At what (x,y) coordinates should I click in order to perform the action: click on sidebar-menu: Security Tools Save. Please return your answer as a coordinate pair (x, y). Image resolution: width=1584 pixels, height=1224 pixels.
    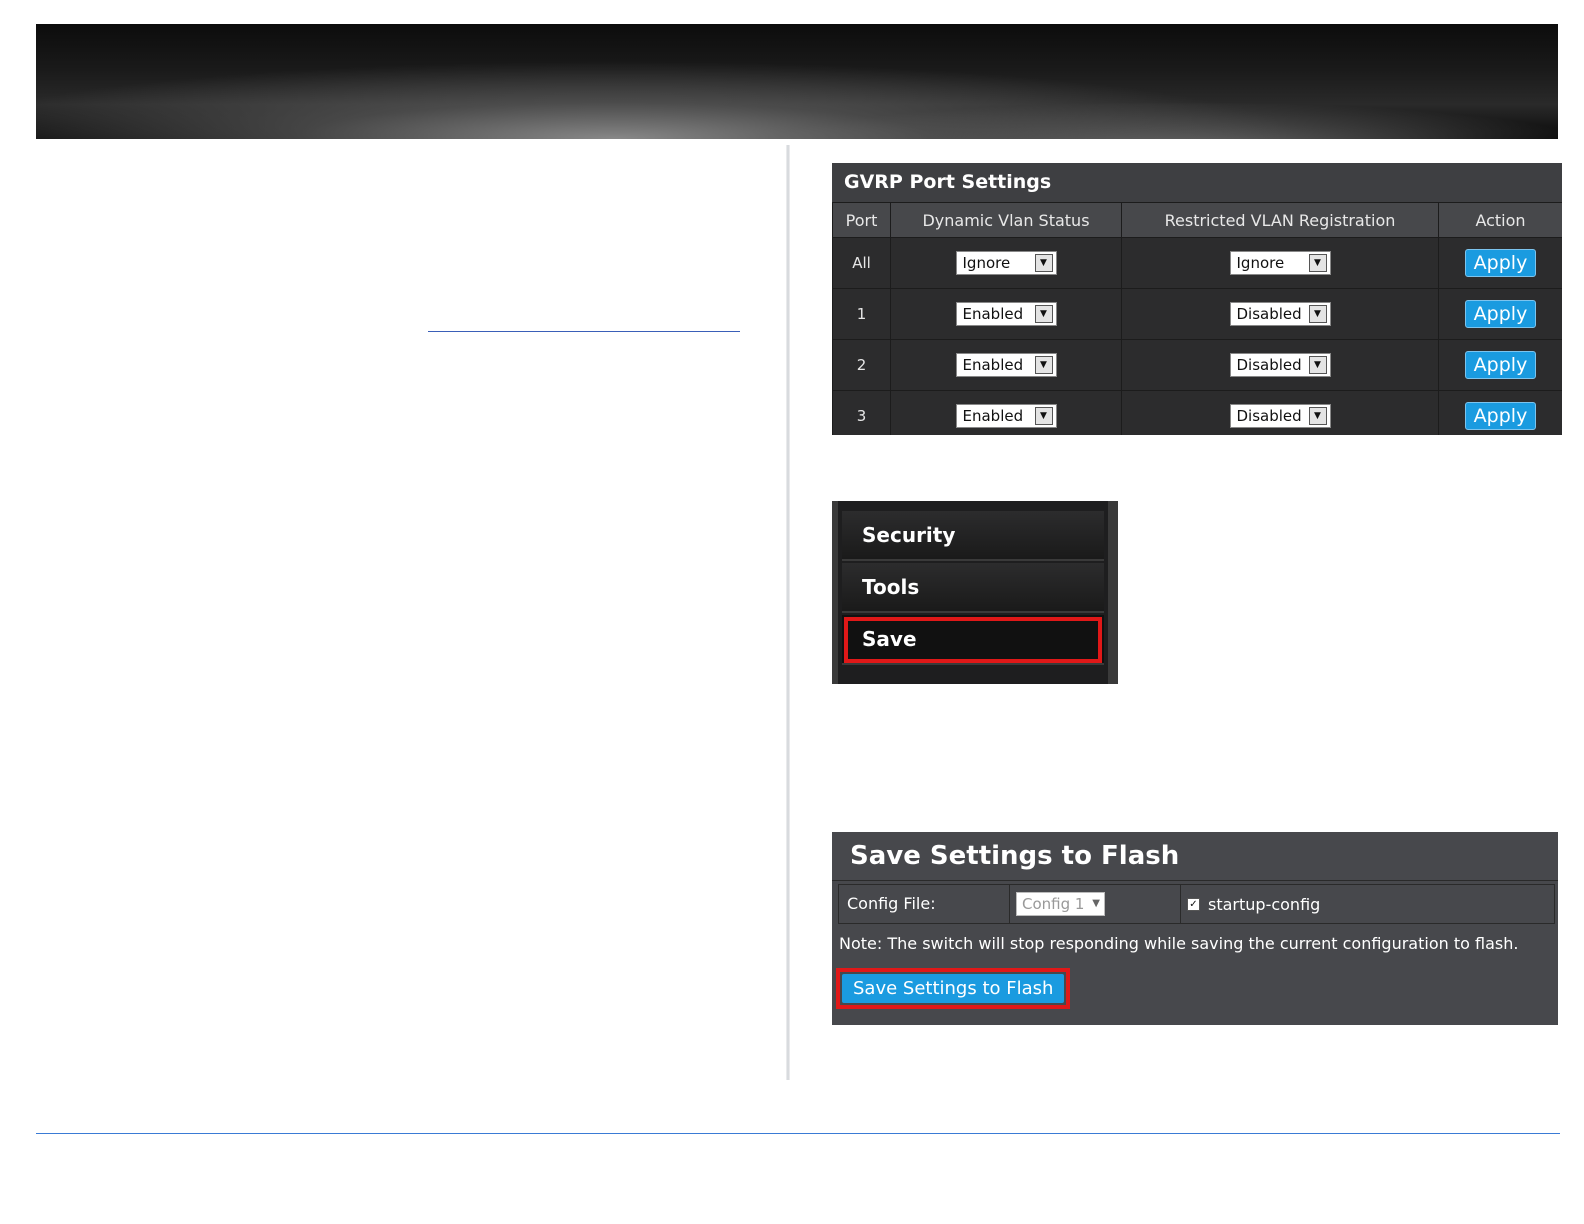
    Looking at the image, I should click on (975, 592).